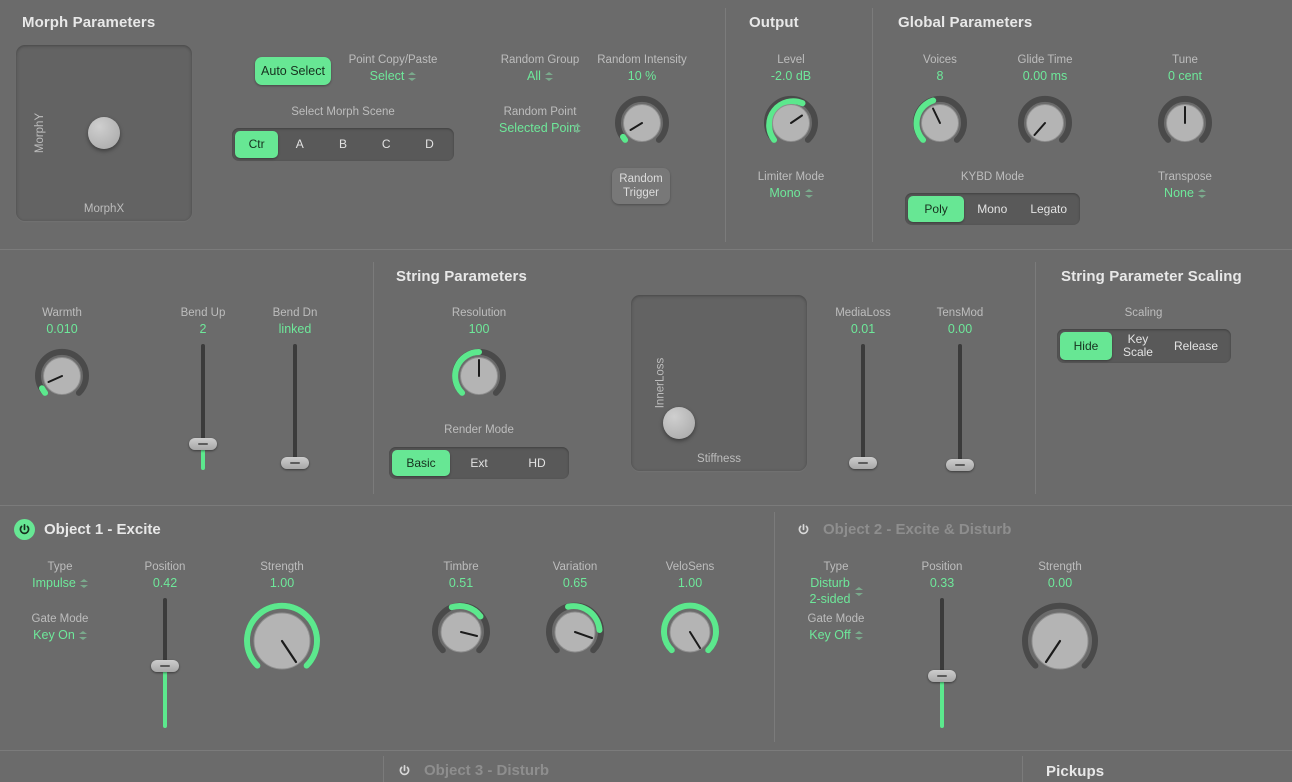  Describe the element at coordinates (992, 177) in the screenshot. I see `kybd-mode-label: KYBD Mode` at that location.